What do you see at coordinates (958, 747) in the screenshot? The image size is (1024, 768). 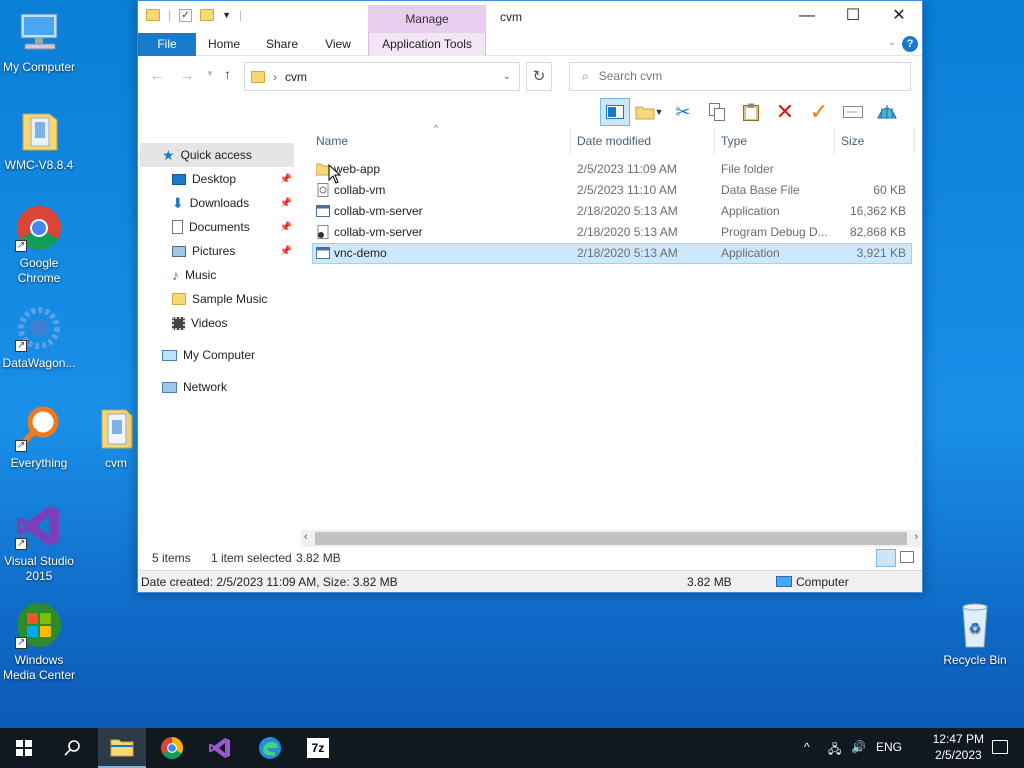 I see `clock: 12:47 PM 2/5/2023` at bounding box center [958, 747].